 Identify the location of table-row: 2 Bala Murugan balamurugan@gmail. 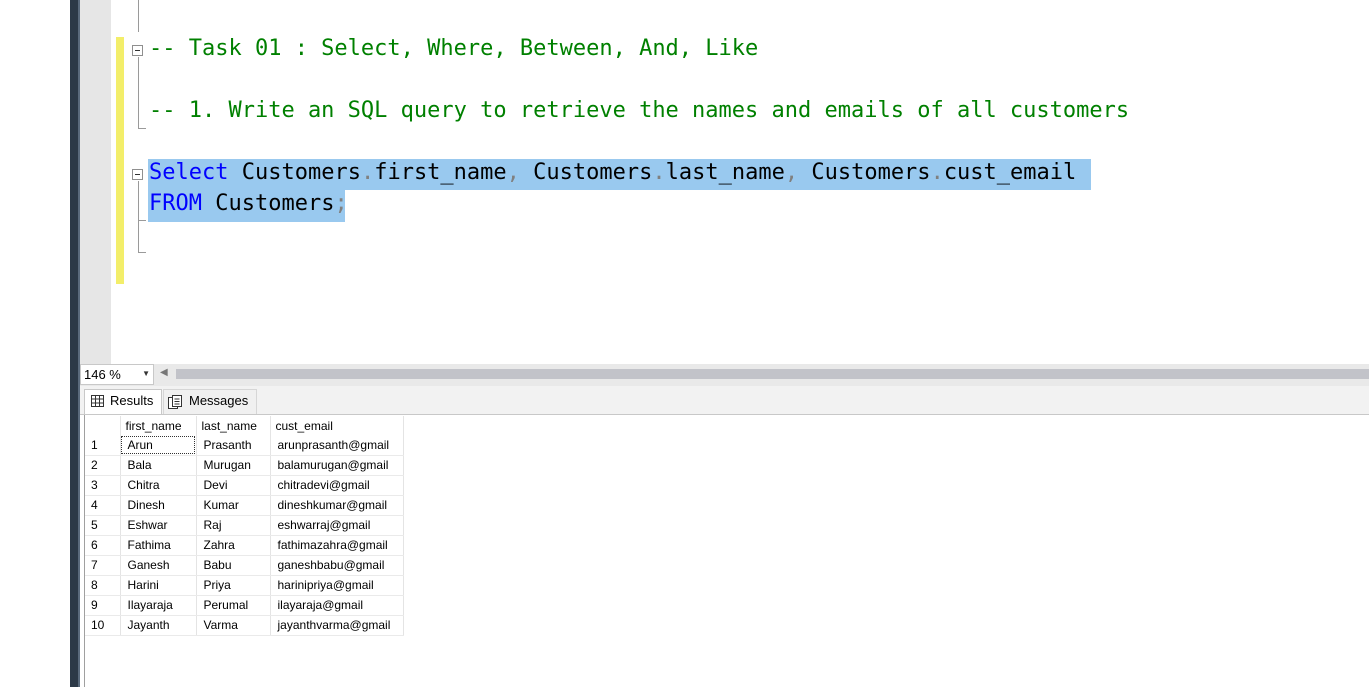
(244, 465).